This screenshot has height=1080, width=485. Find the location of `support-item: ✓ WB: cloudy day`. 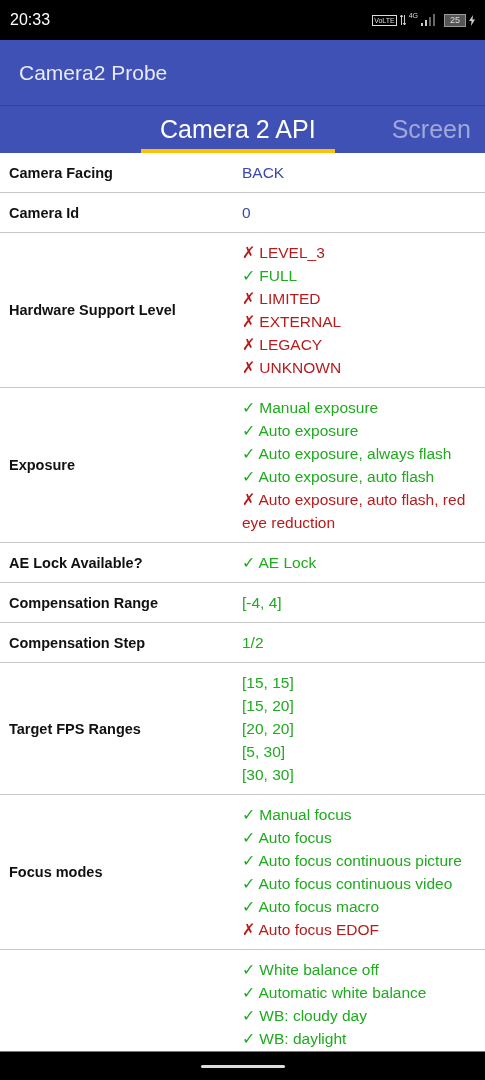

support-item: ✓ WB: cloudy day is located at coordinates (305, 1016).